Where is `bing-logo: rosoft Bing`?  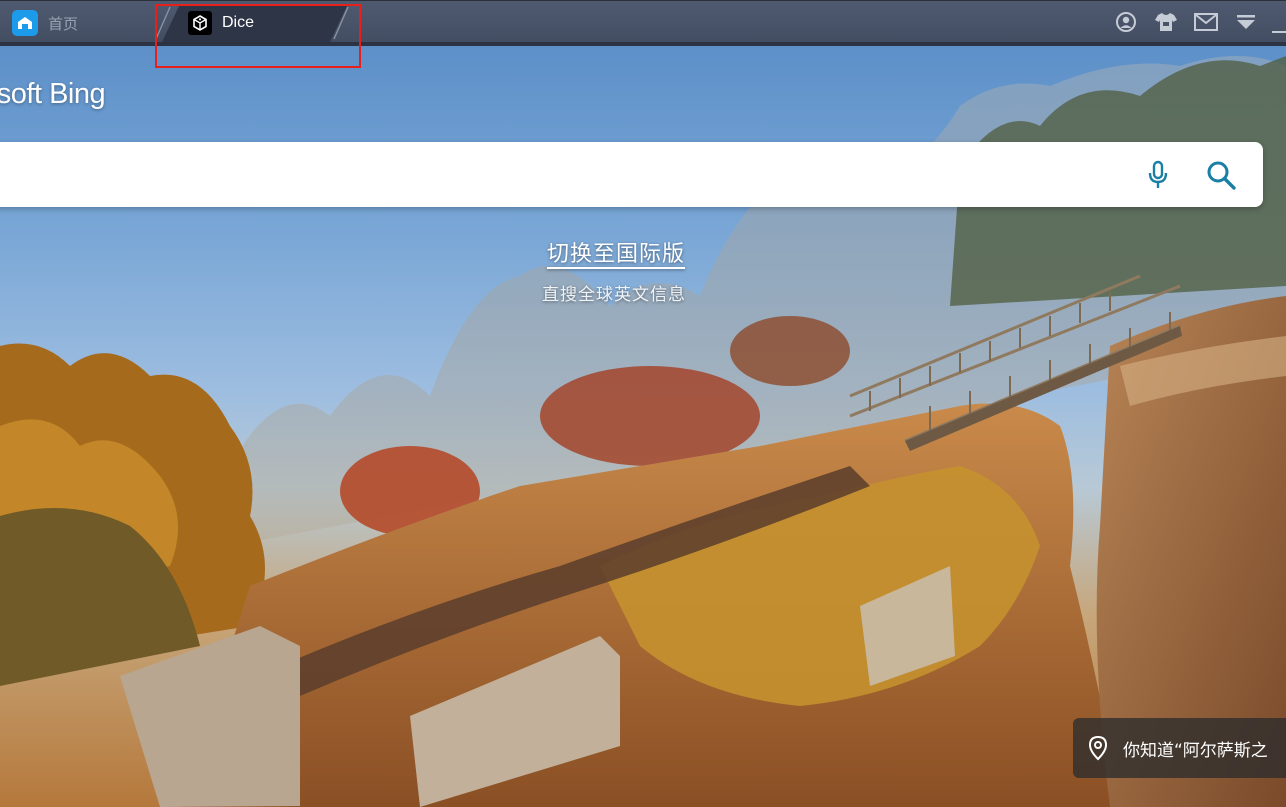 bing-logo: rosoft Bing is located at coordinates (53, 94).